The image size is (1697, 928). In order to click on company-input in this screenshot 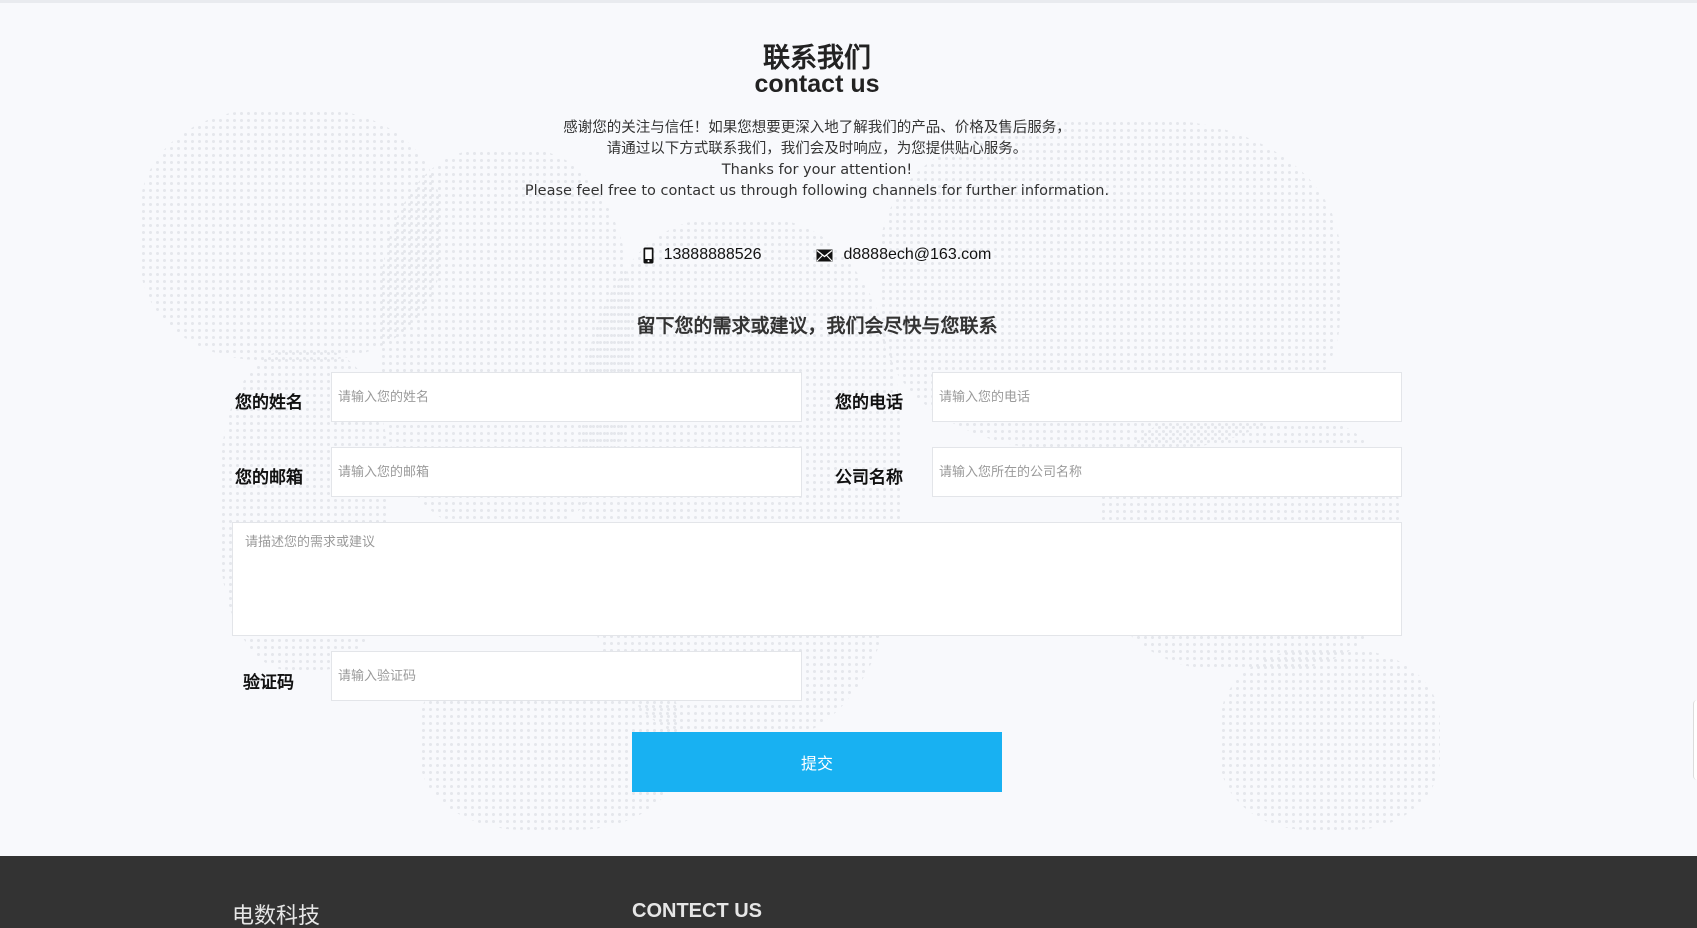, I will do `click(1167, 472)`.